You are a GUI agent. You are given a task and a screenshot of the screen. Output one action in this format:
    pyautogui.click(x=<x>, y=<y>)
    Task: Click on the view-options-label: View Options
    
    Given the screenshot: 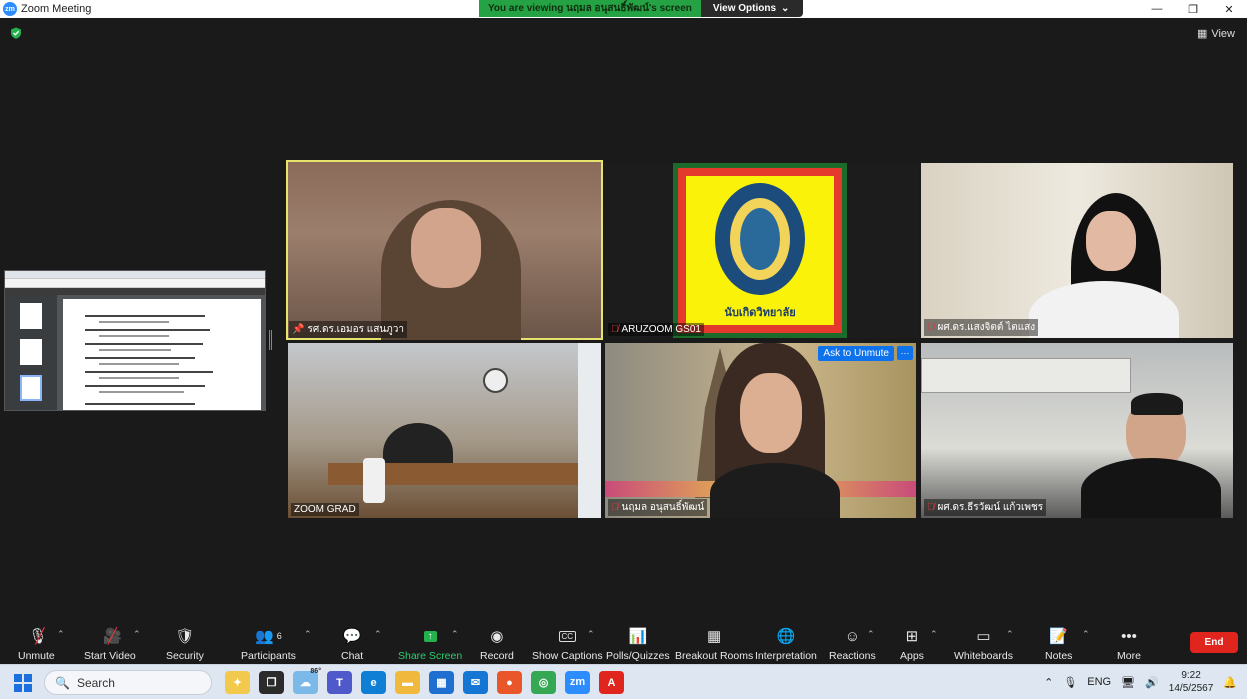 What is the action you would take?
    pyautogui.click(x=744, y=8)
    